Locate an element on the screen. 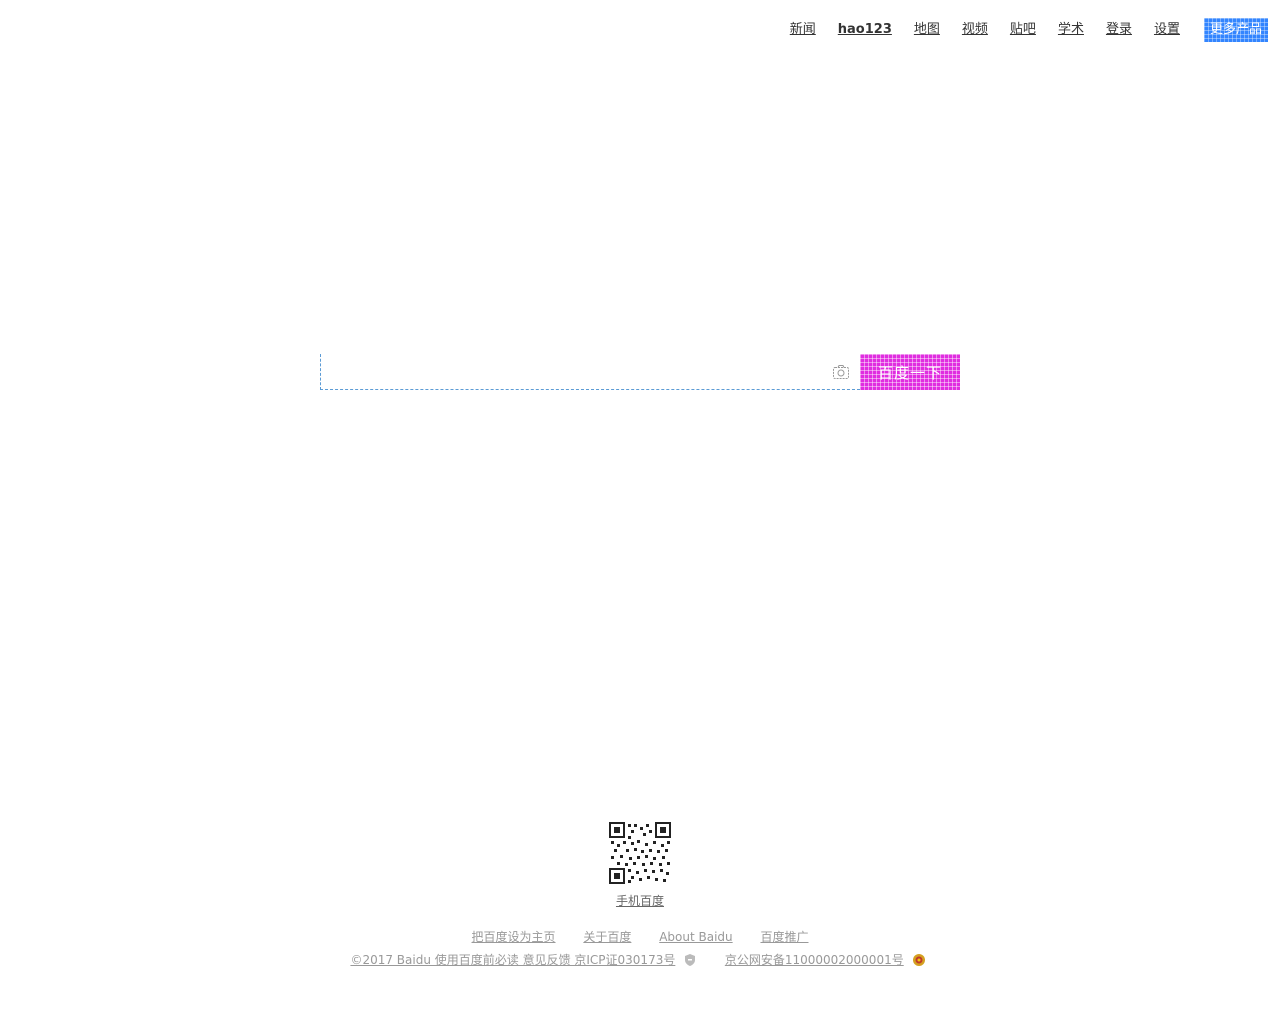 This screenshot has height=1024, width=1280. search-form: 百度一下 is located at coordinates (640, 372).